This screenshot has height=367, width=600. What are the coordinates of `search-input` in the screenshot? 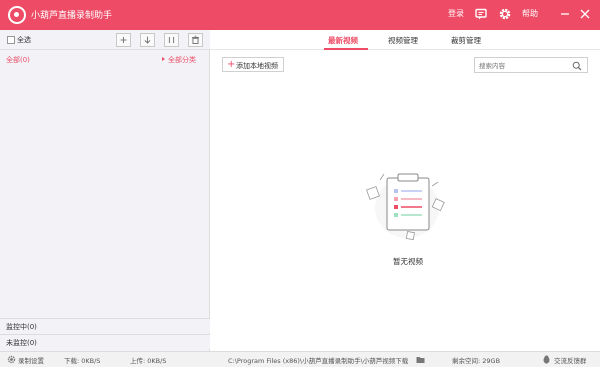 It's located at (524, 65).